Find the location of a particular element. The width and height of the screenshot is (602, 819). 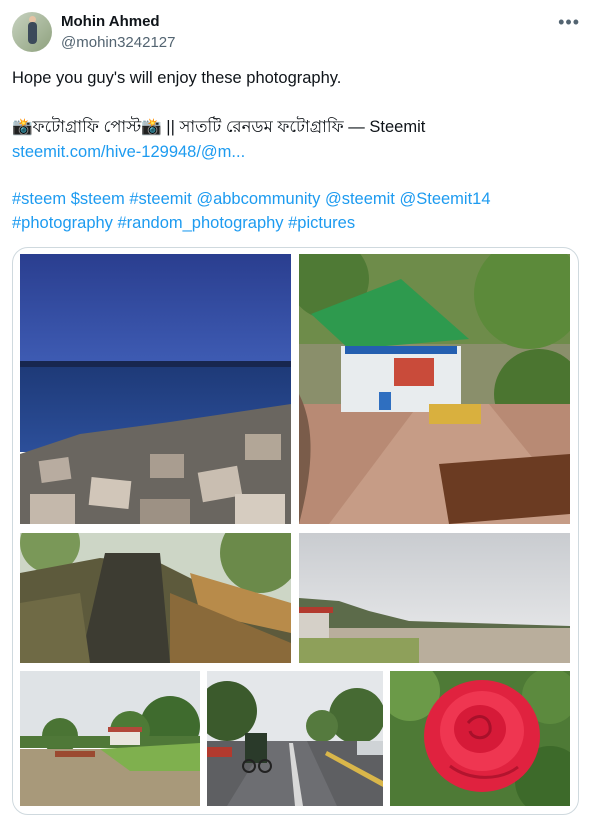

more-horizontal-icon: ••• is located at coordinates (569, 22).